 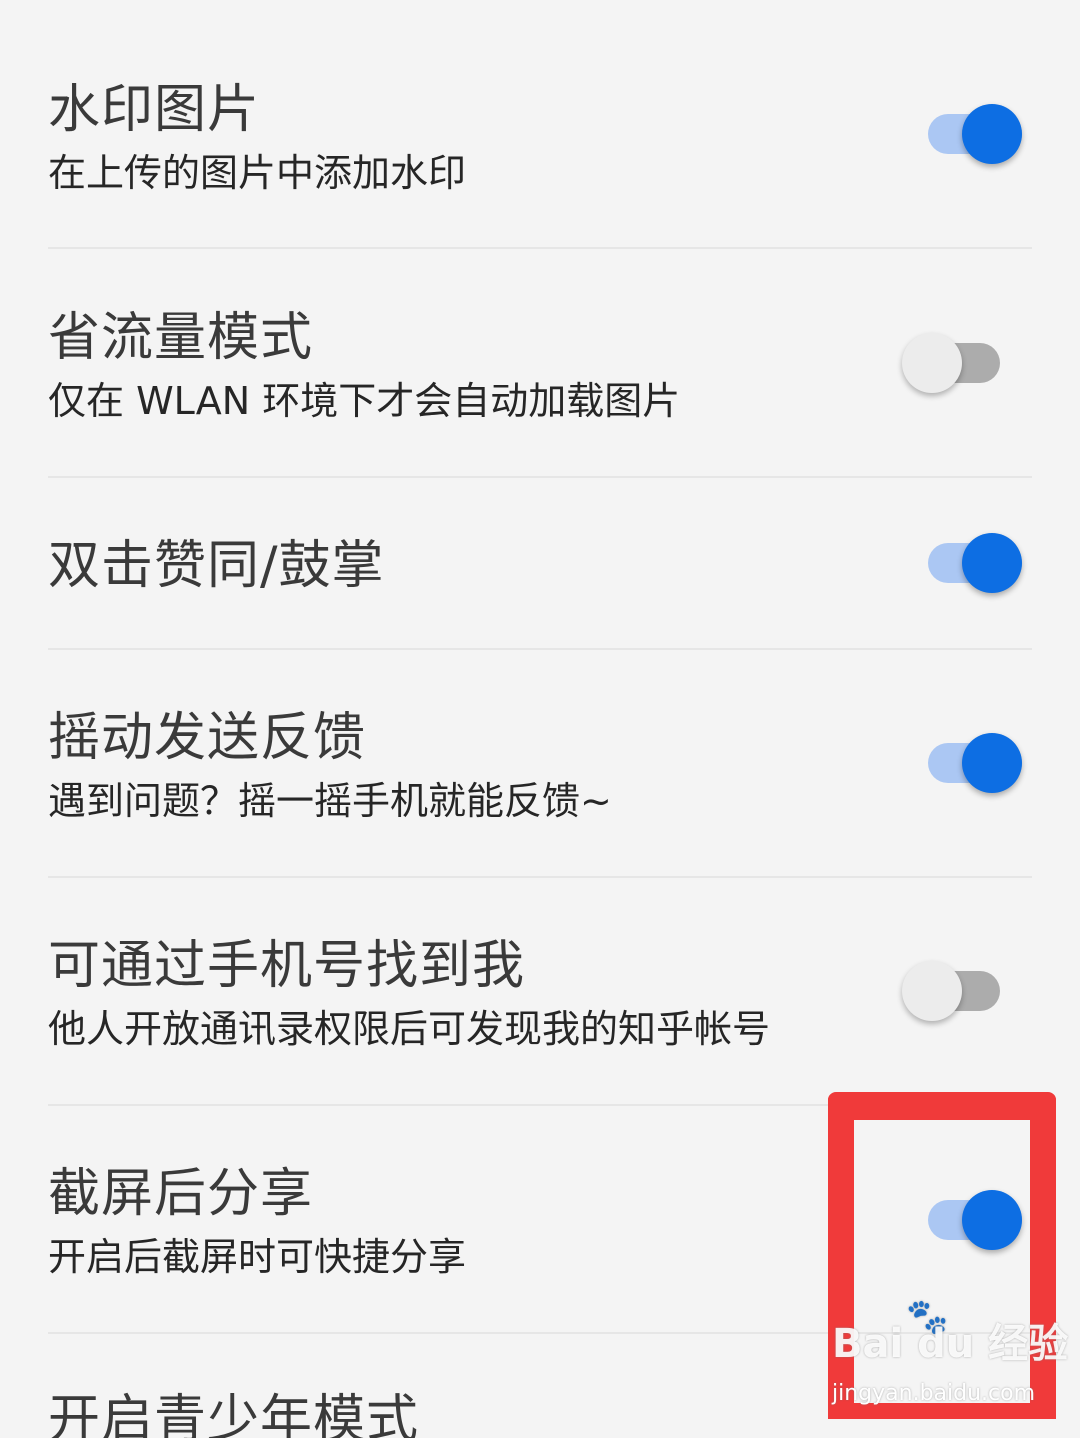 I want to click on watermark-logo: Bai du 经验, so click(x=950, y=1344).